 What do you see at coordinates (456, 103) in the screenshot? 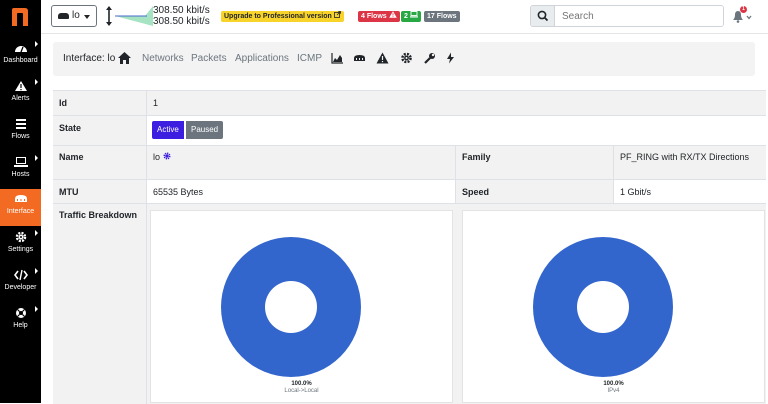
I see `id-value: 1` at bounding box center [456, 103].